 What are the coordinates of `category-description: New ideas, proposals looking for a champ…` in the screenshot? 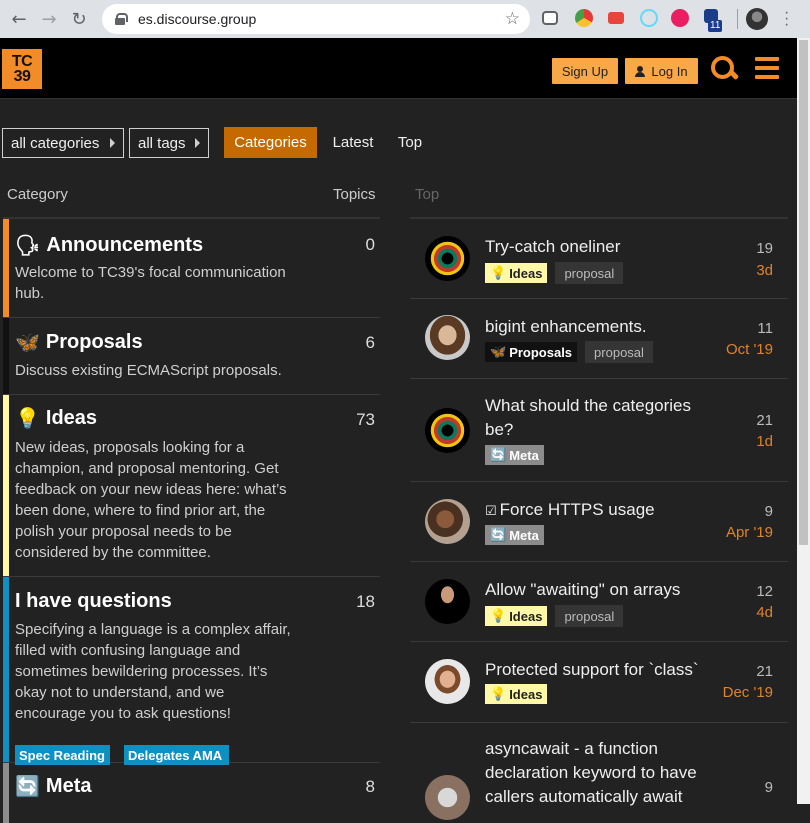 It's located at (151, 500).